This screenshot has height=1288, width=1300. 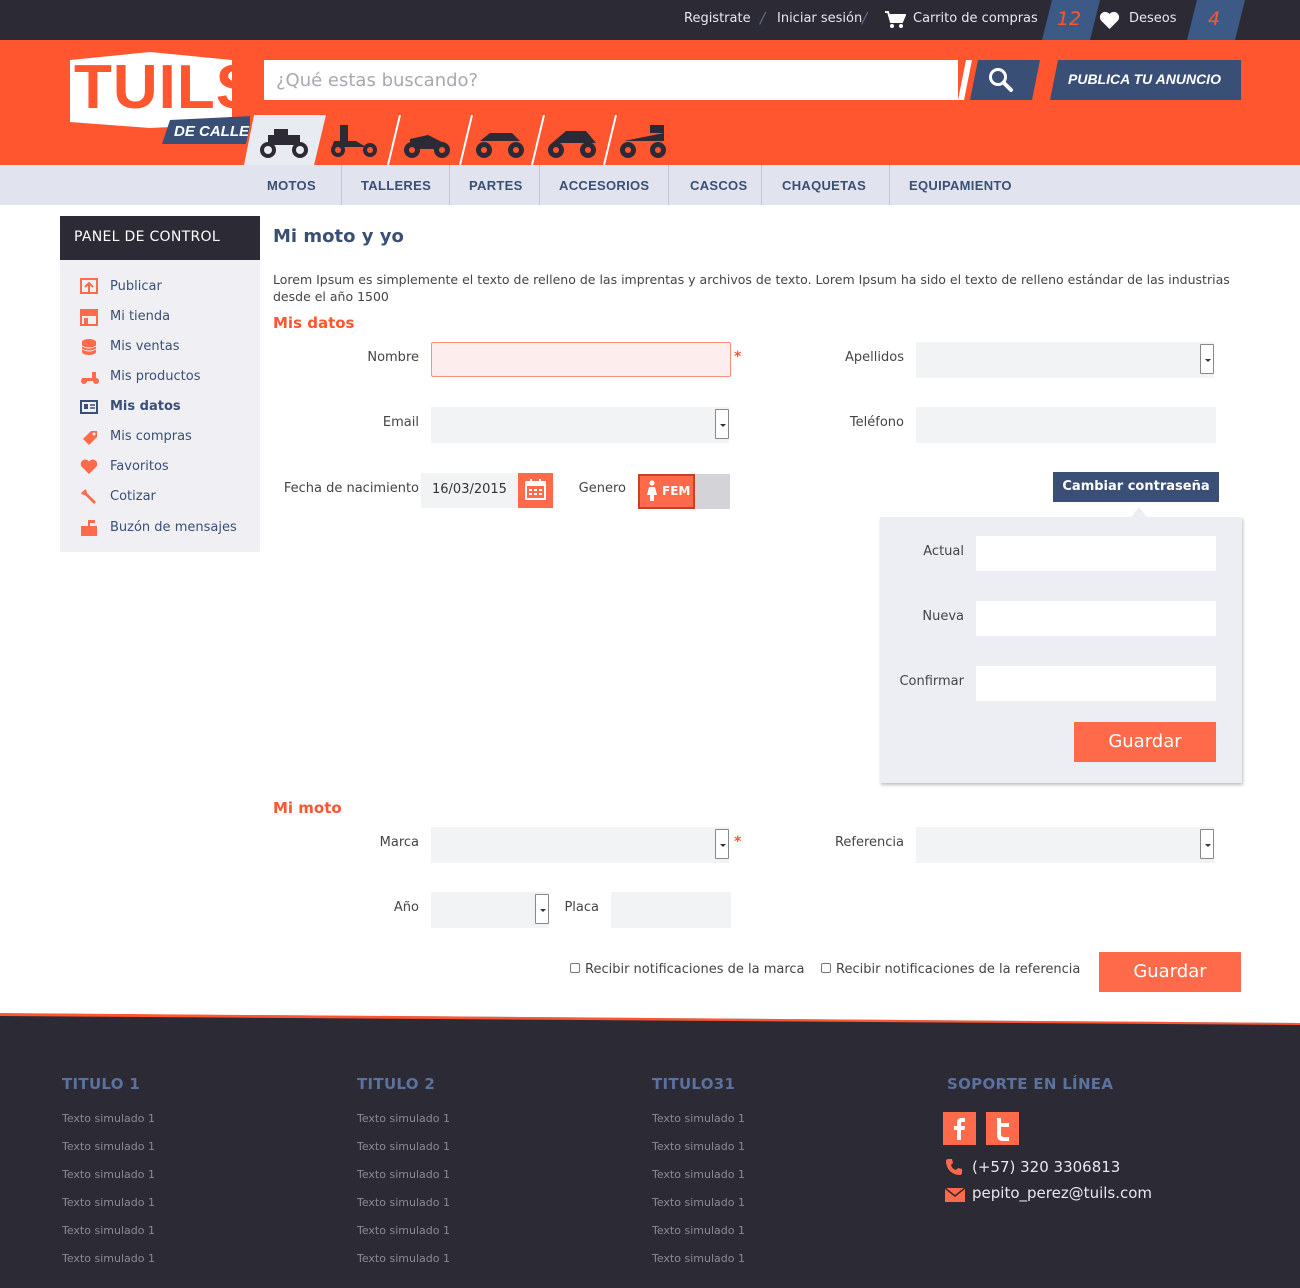 I want to click on marca-select, so click(x=580, y=845).